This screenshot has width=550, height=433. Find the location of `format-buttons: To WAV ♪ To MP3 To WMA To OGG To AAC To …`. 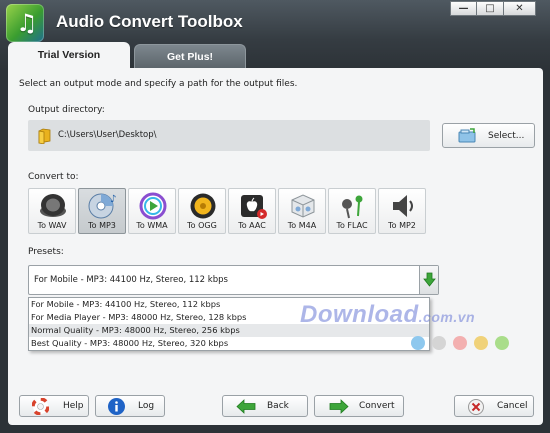

format-buttons: To WAV ♪ To MP3 To WMA To OGG To AAC To … is located at coordinates (228, 211).